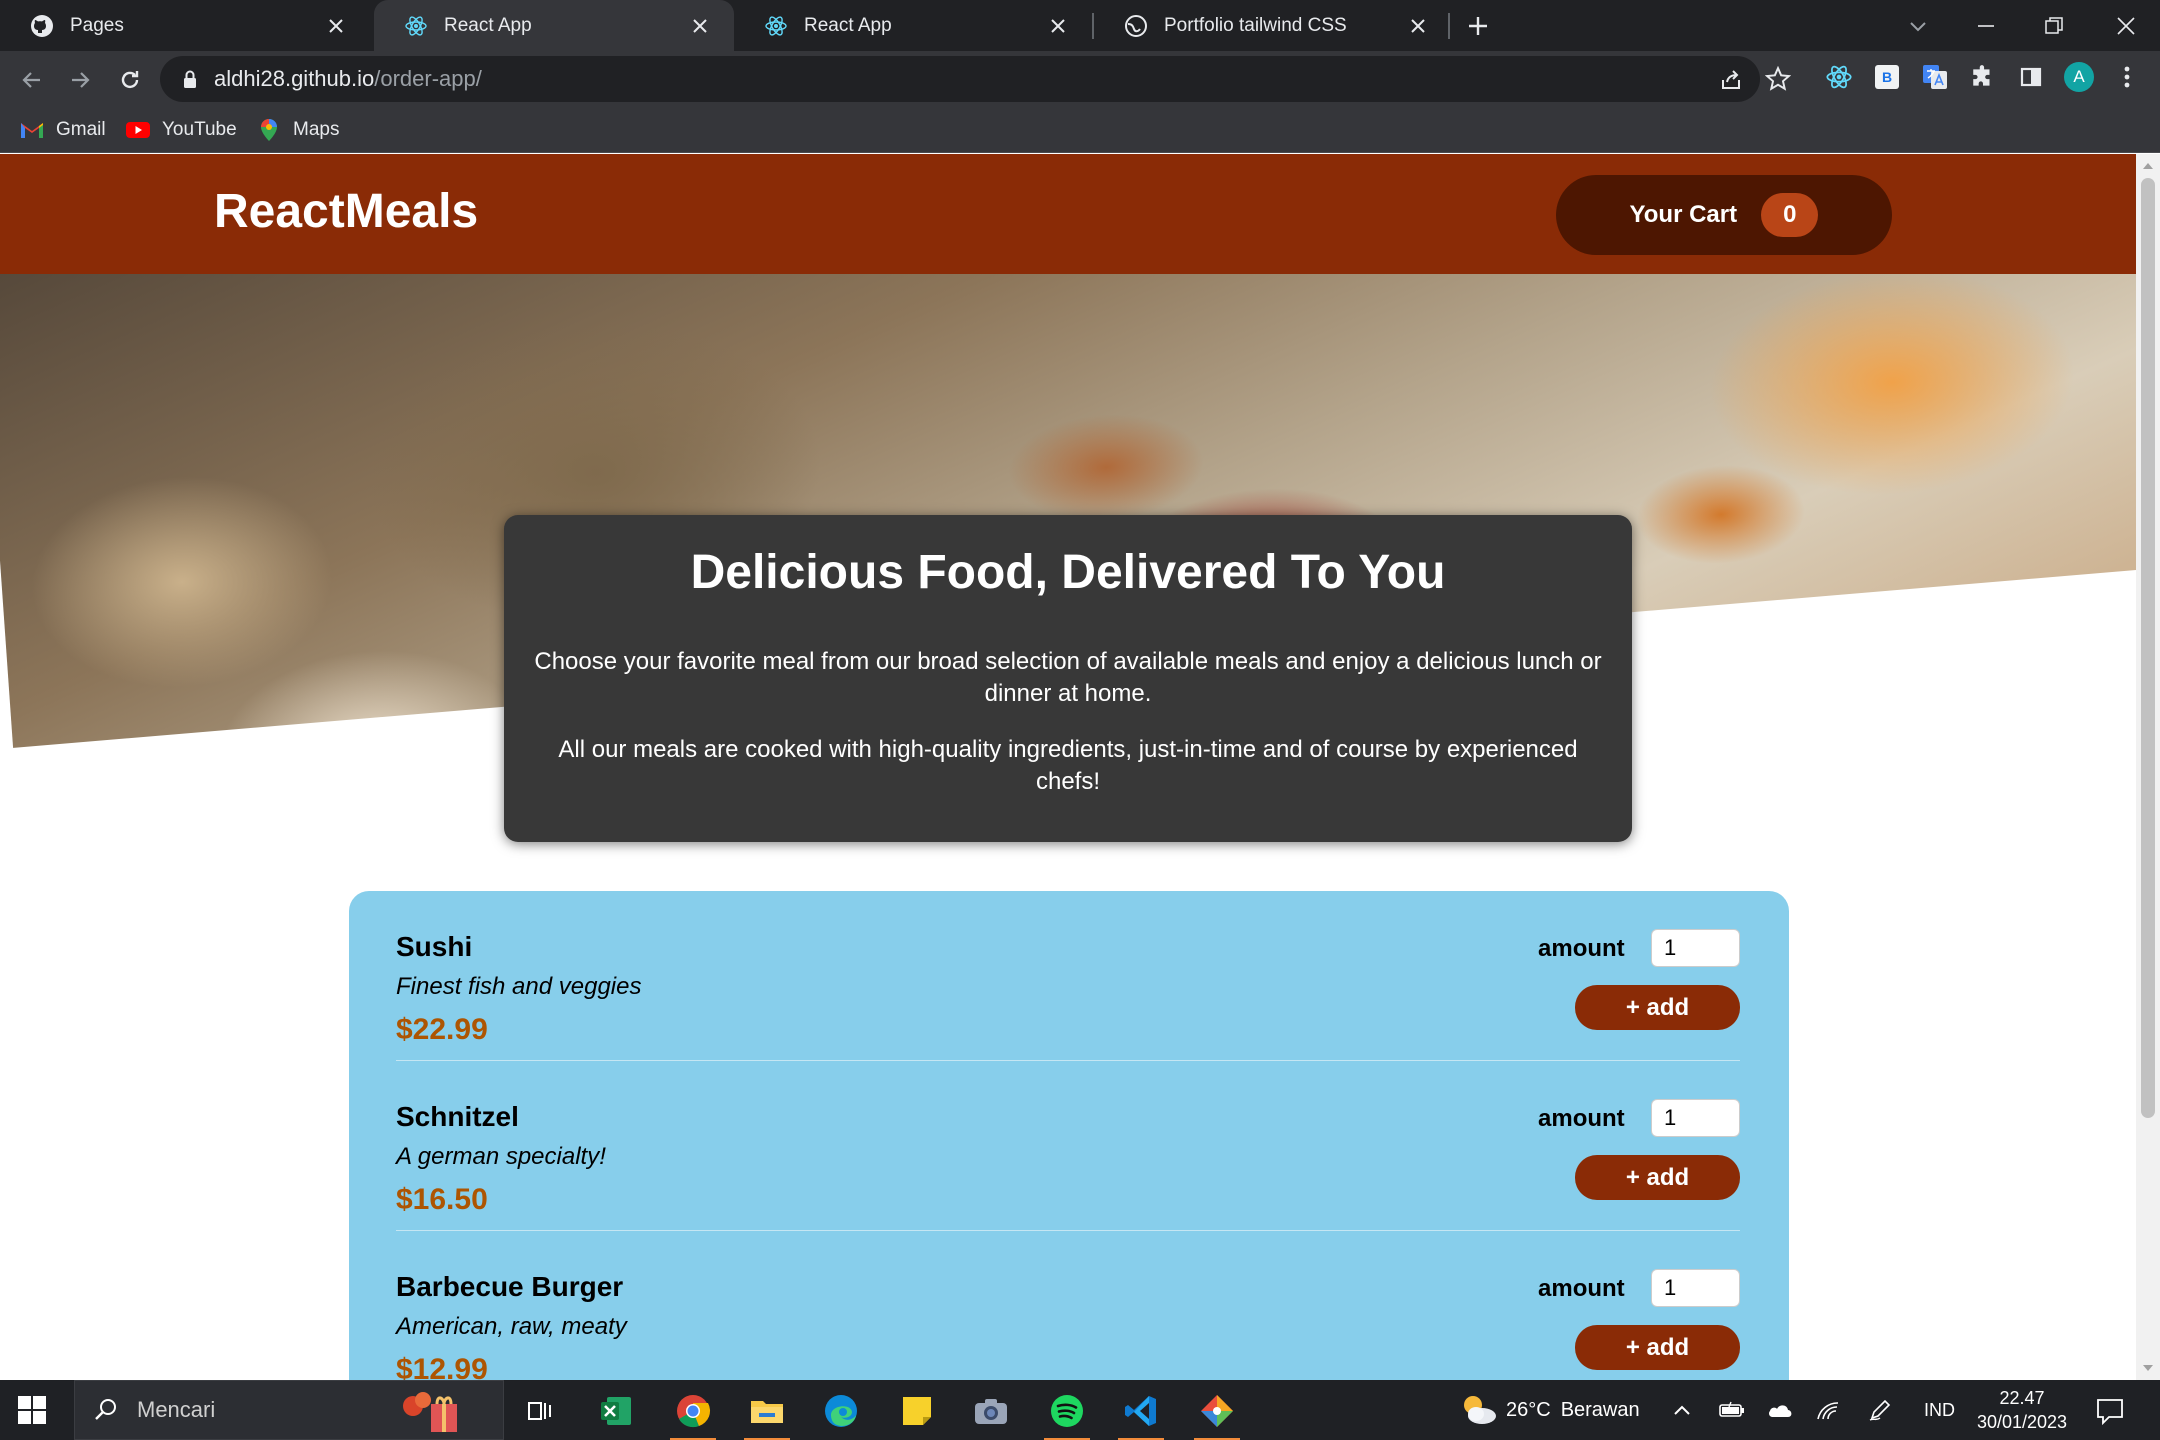 Image resolution: width=2160 pixels, height=1440 pixels. Describe the element at coordinates (510, 1286) in the screenshot. I see `meal-name: Barbecue Burger` at that location.